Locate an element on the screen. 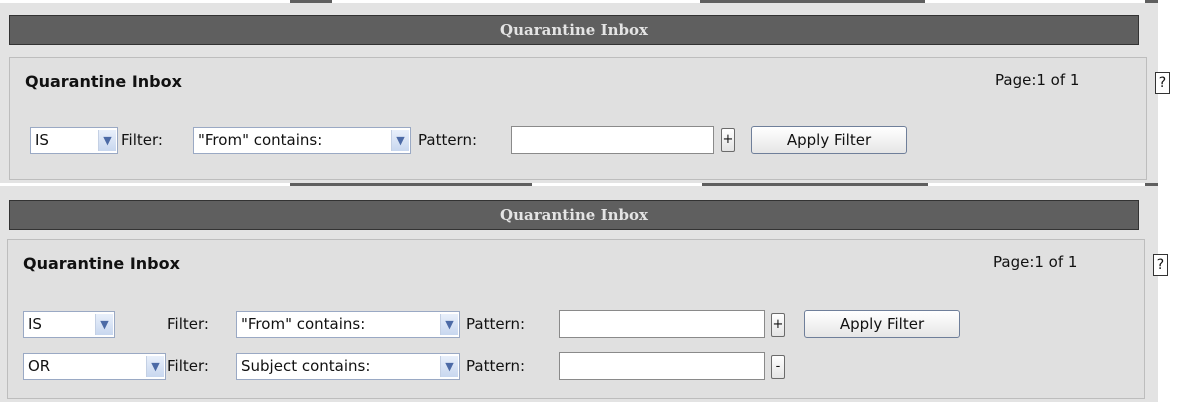  filter-value: Subject contains: is located at coordinates (306, 366).